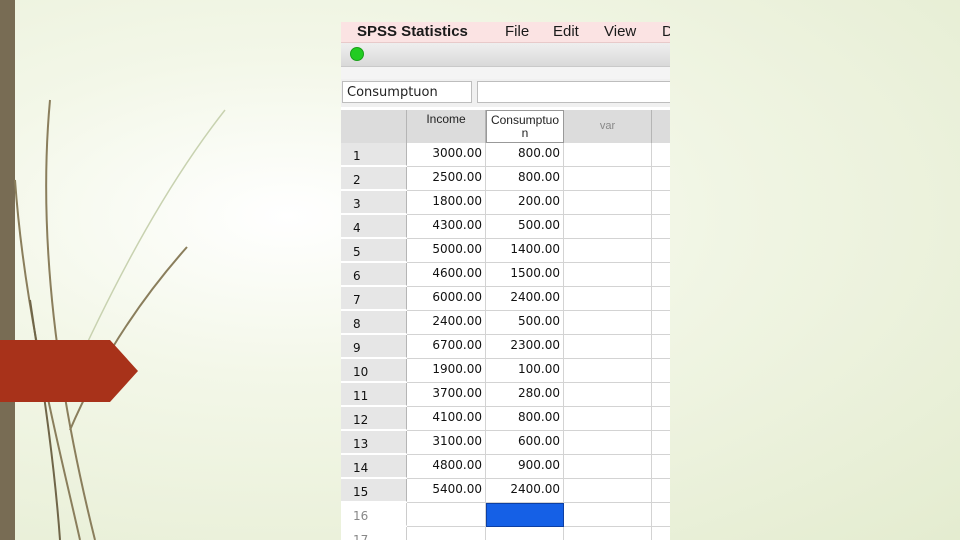 Image resolution: width=960 pixels, height=540 pixels. I want to click on table-row: 6 4600.00 1500.00, so click(505, 275).